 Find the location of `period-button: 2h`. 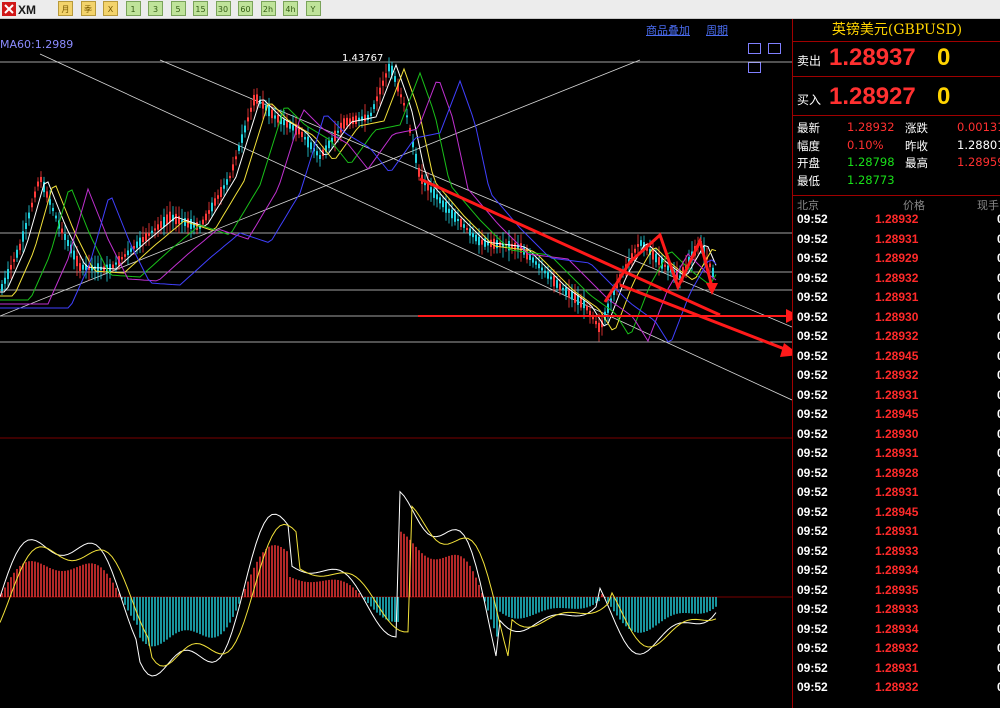

period-button: 2h is located at coordinates (268, 8).